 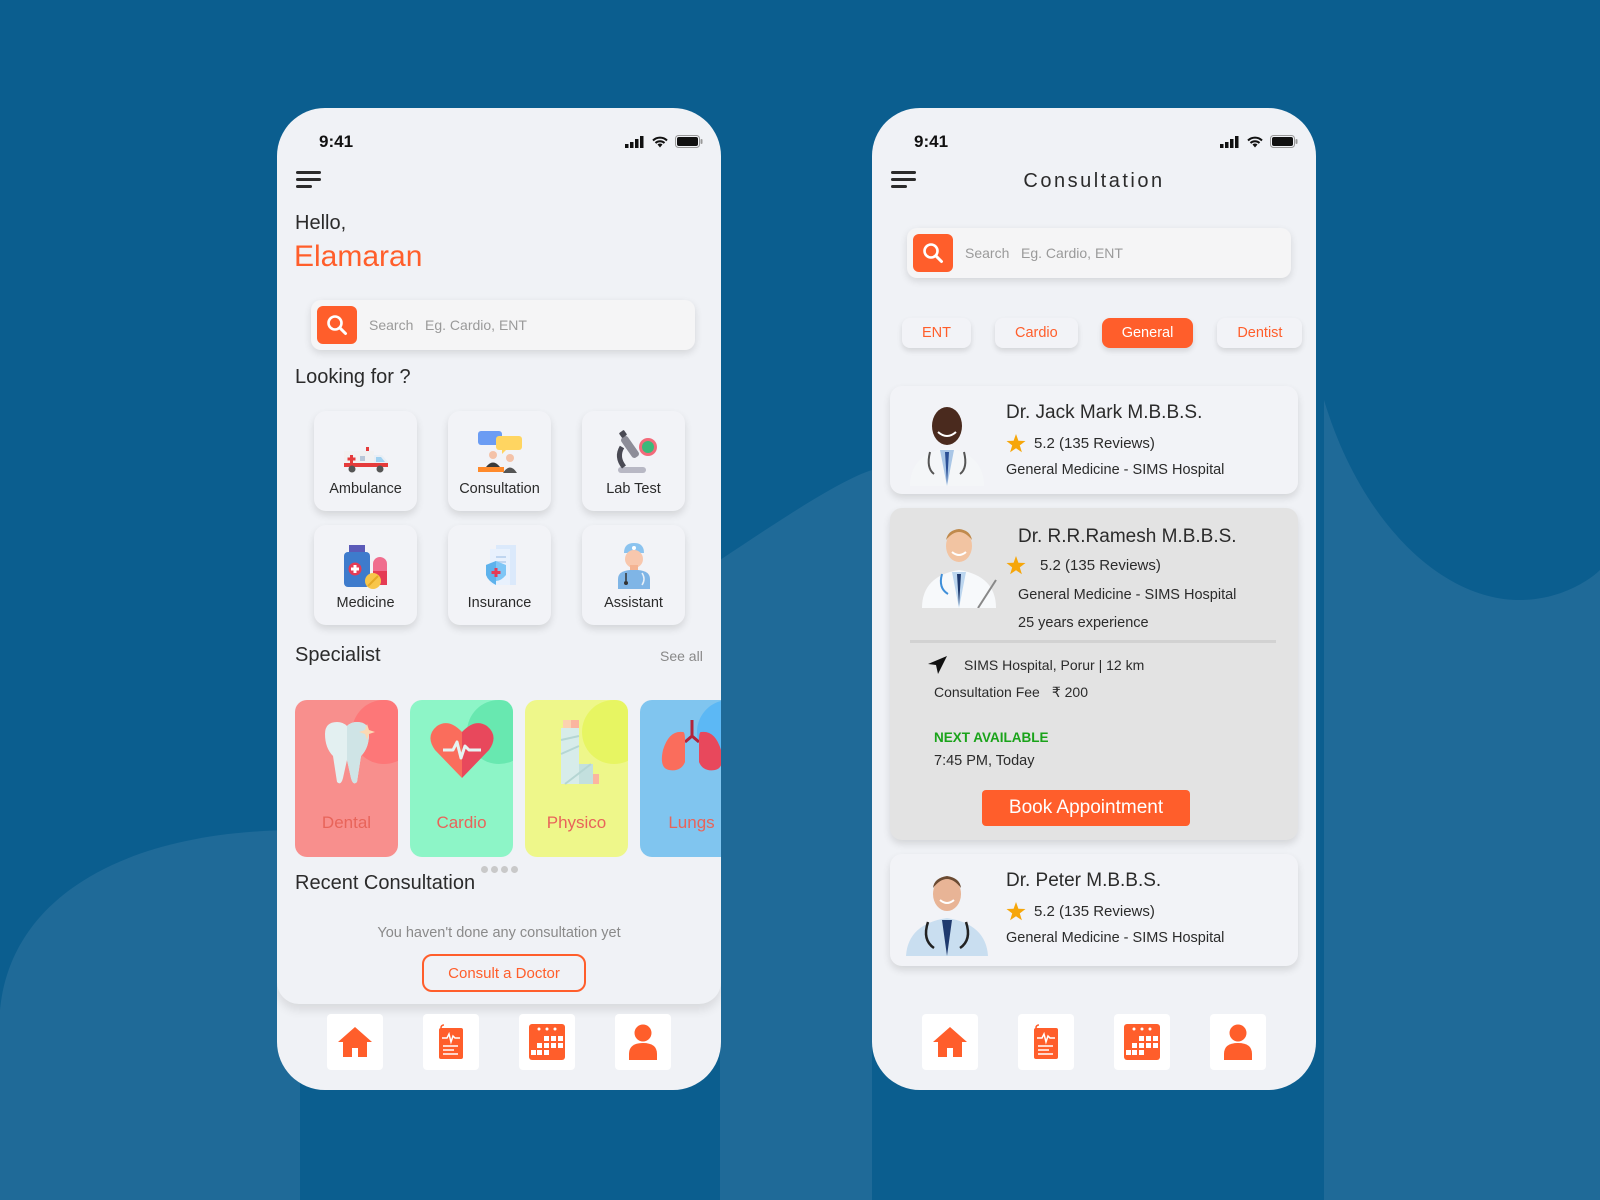 I want to click on service-label: Ambulance, so click(x=365, y=489).